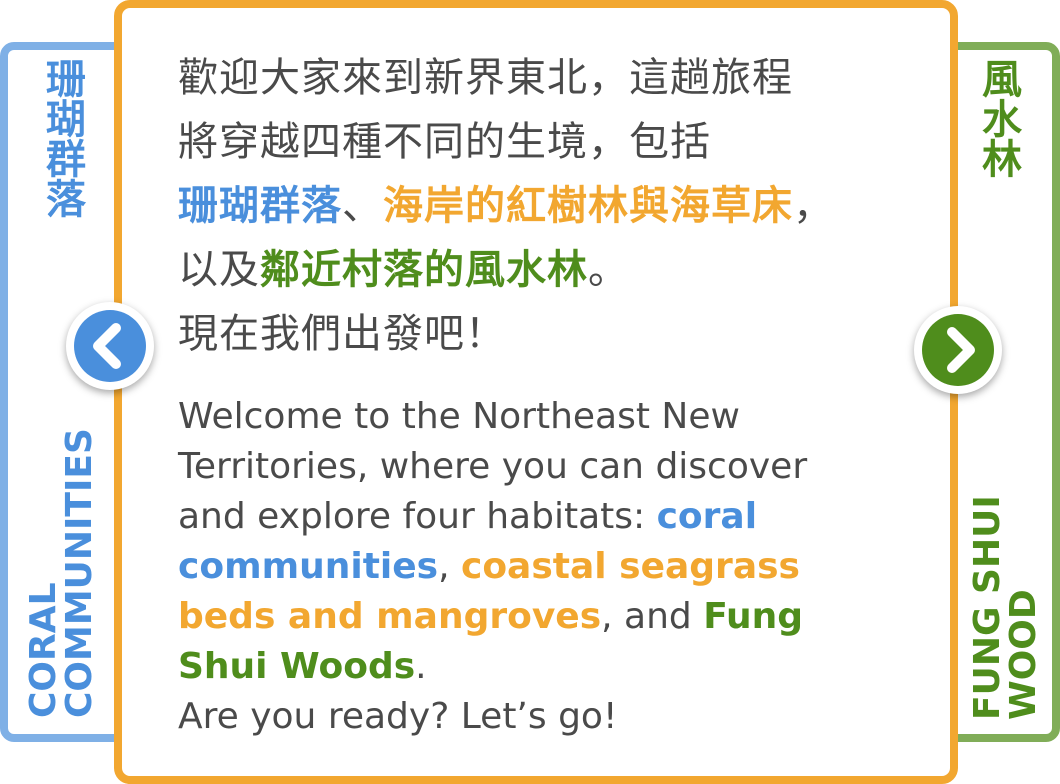  Describe the element at coordinates (961, 350) in the screenshot. I see `chevron-right-icon` at that location.